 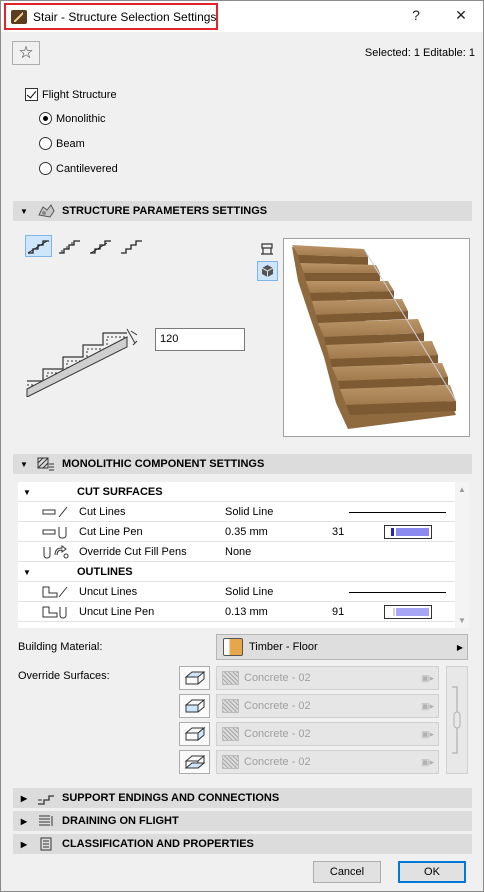 I want to click on row-value: Solid Line, so click(x=249, y=592).